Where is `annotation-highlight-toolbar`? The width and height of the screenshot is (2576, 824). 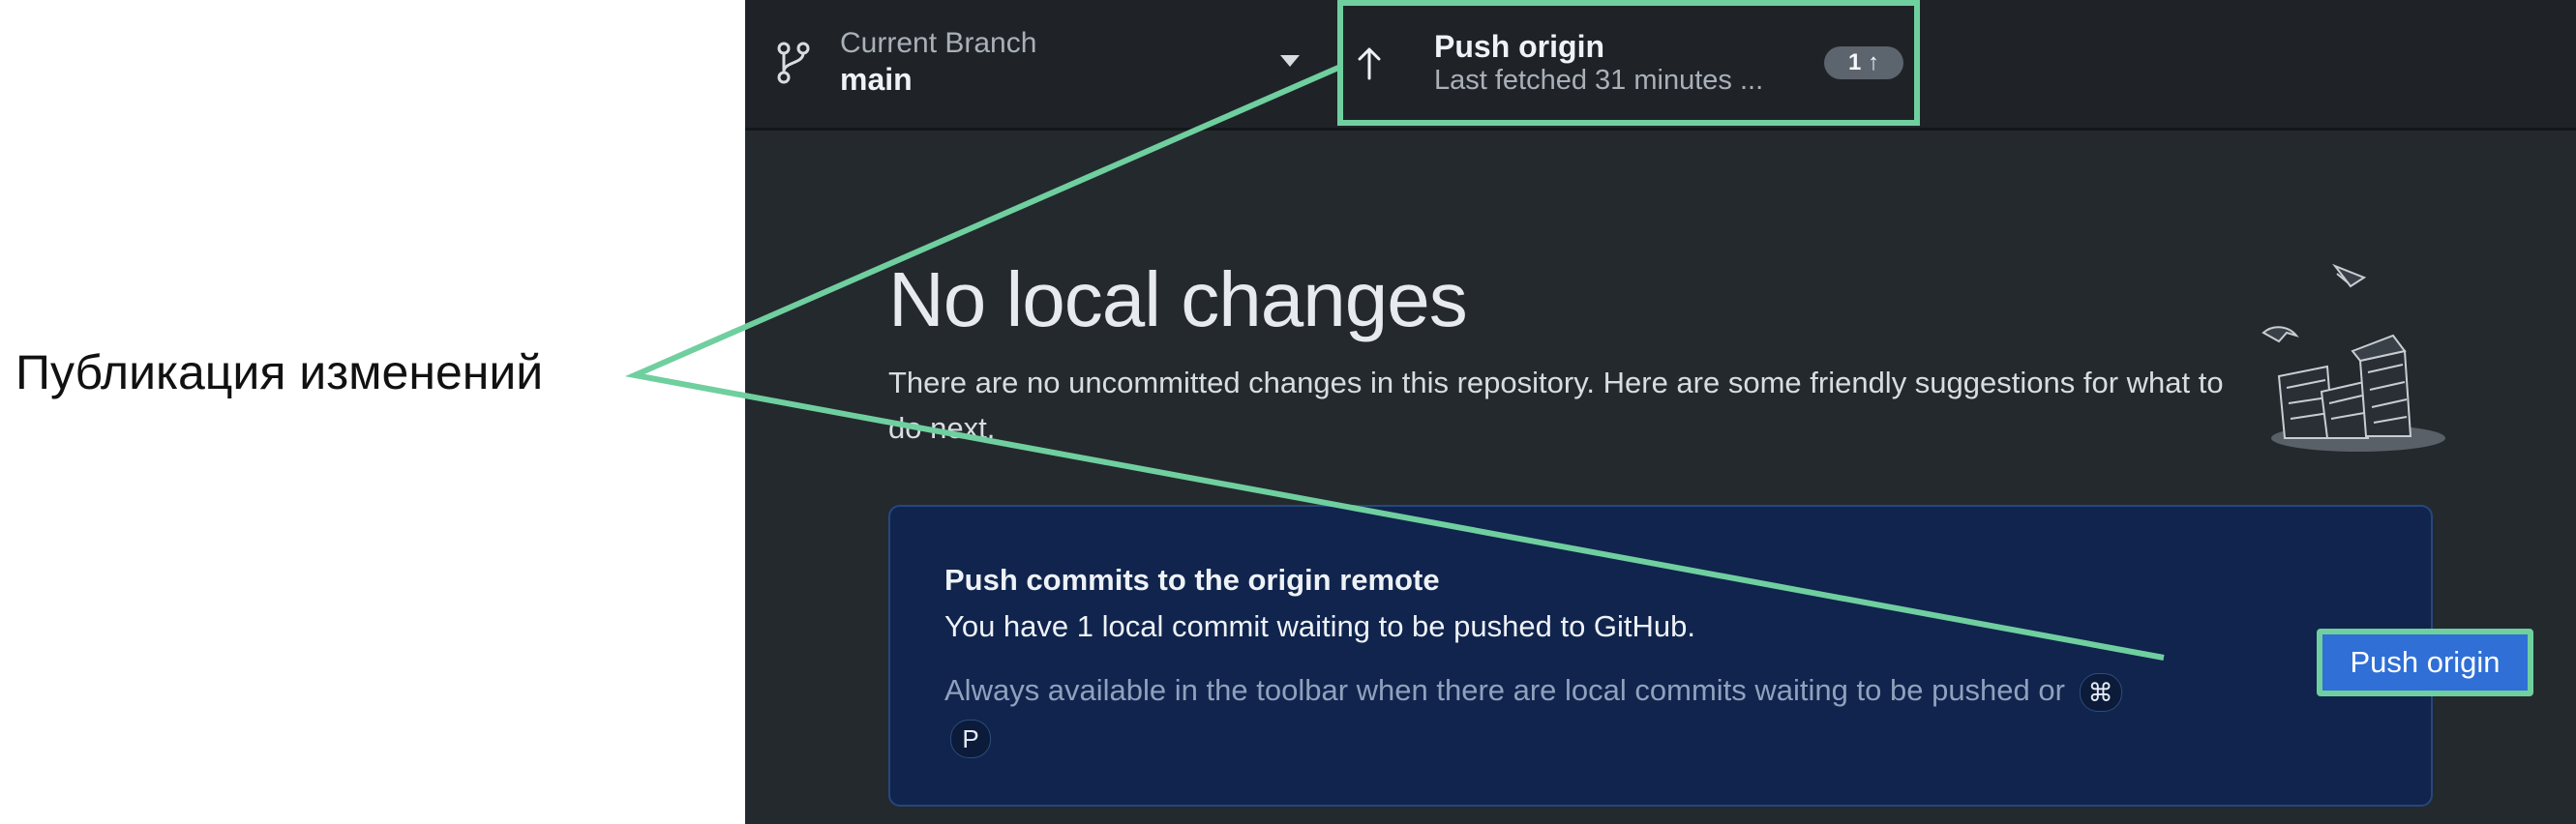 annotation-highlight-toolbar is located at coordinates (1628, 63).